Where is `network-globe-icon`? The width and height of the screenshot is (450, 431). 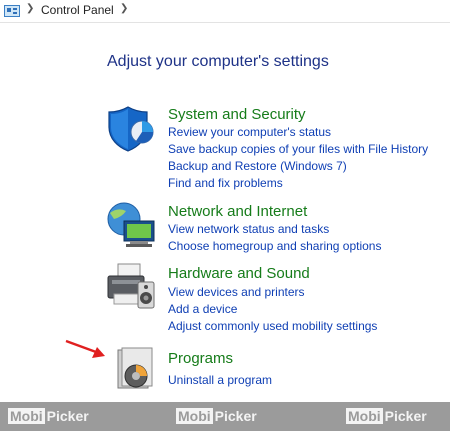
network-globe-icon is located at coordinates (131, 224).